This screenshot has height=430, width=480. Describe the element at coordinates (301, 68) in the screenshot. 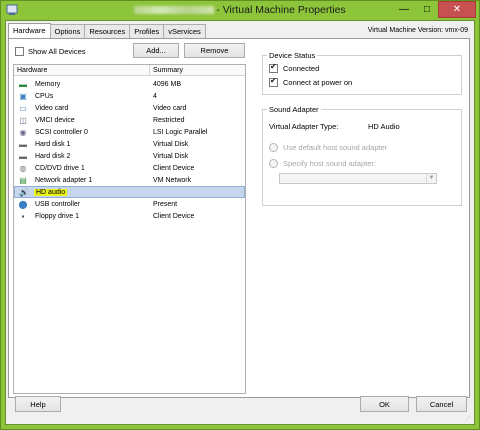

I see `connected-label: Connected` at that location.